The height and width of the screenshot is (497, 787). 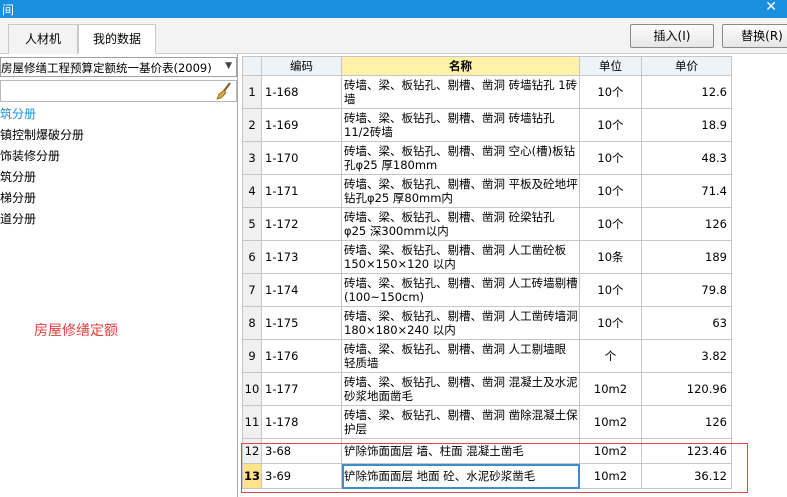 I want to click on quota-library-value: 房屋修缮工程预算定额统一基价表(2009), so click(x=106, y=68).